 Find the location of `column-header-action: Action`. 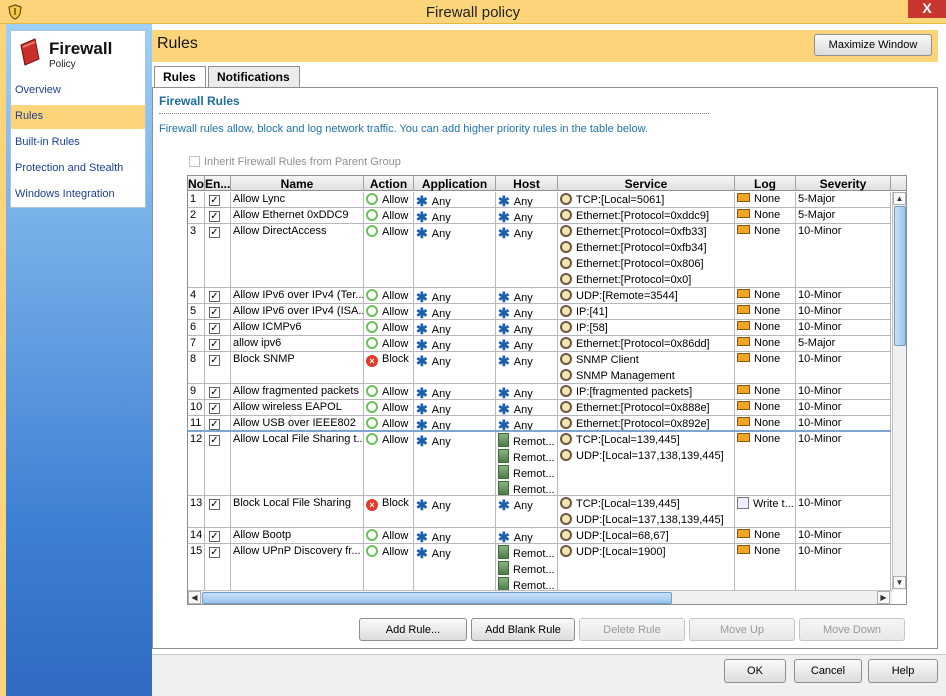

column-header-action: Action is located at coordinates (389, 183).